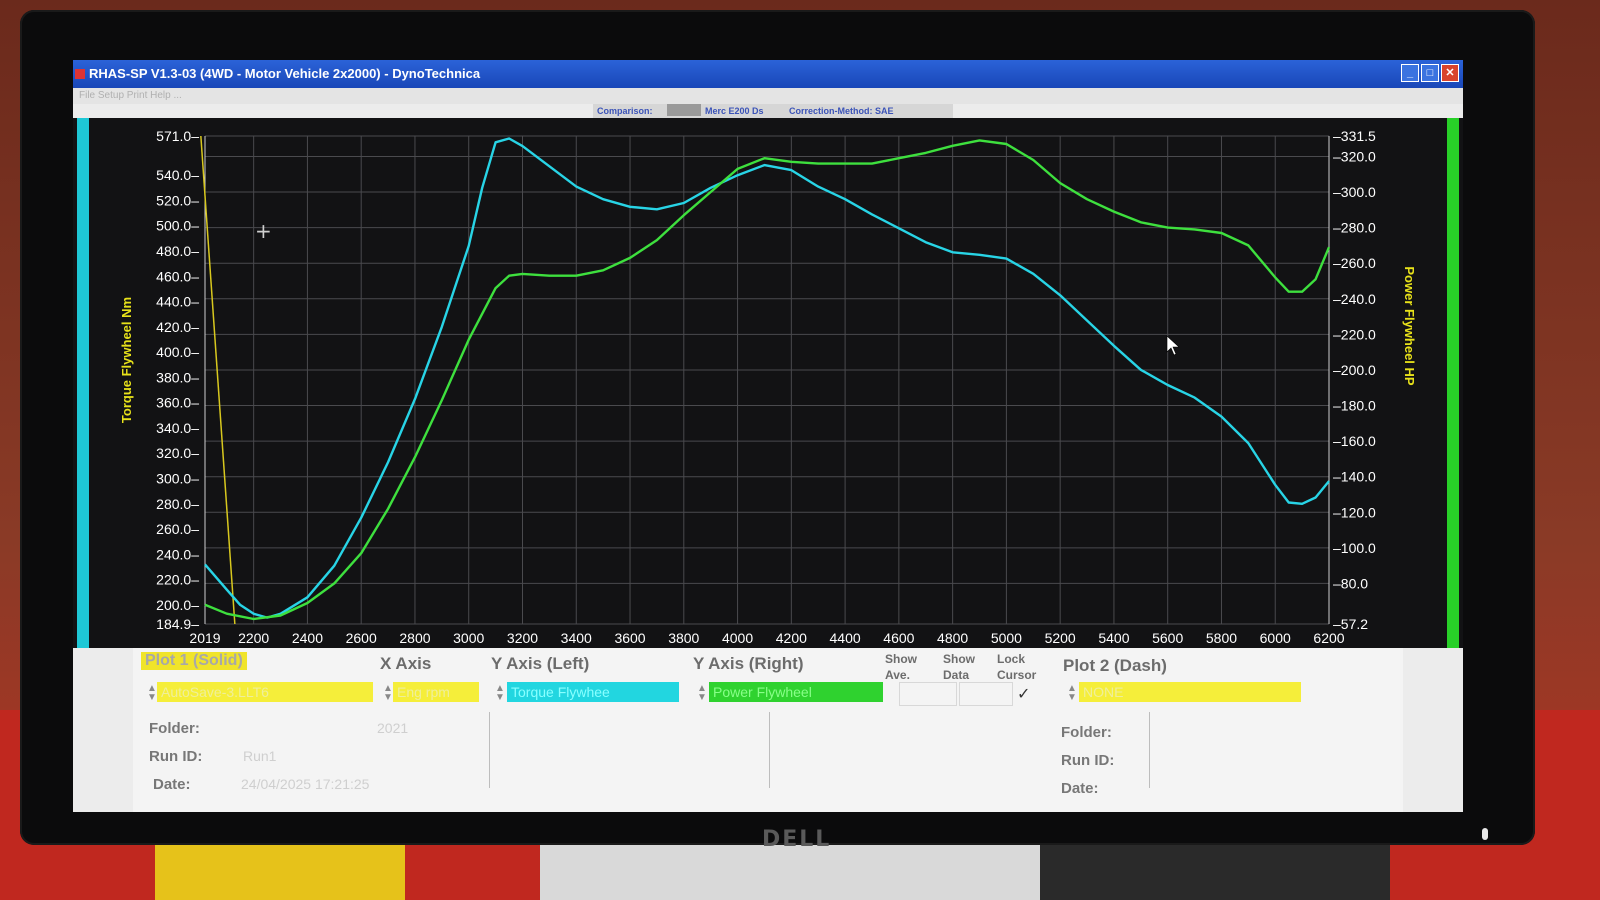 The width and height of the screenshot is (1600, 900). What do you see at coordinates (1088, 760) in the screenshot?
I see `runid2-label: Run ID:` at bounding box center [1088, 760].